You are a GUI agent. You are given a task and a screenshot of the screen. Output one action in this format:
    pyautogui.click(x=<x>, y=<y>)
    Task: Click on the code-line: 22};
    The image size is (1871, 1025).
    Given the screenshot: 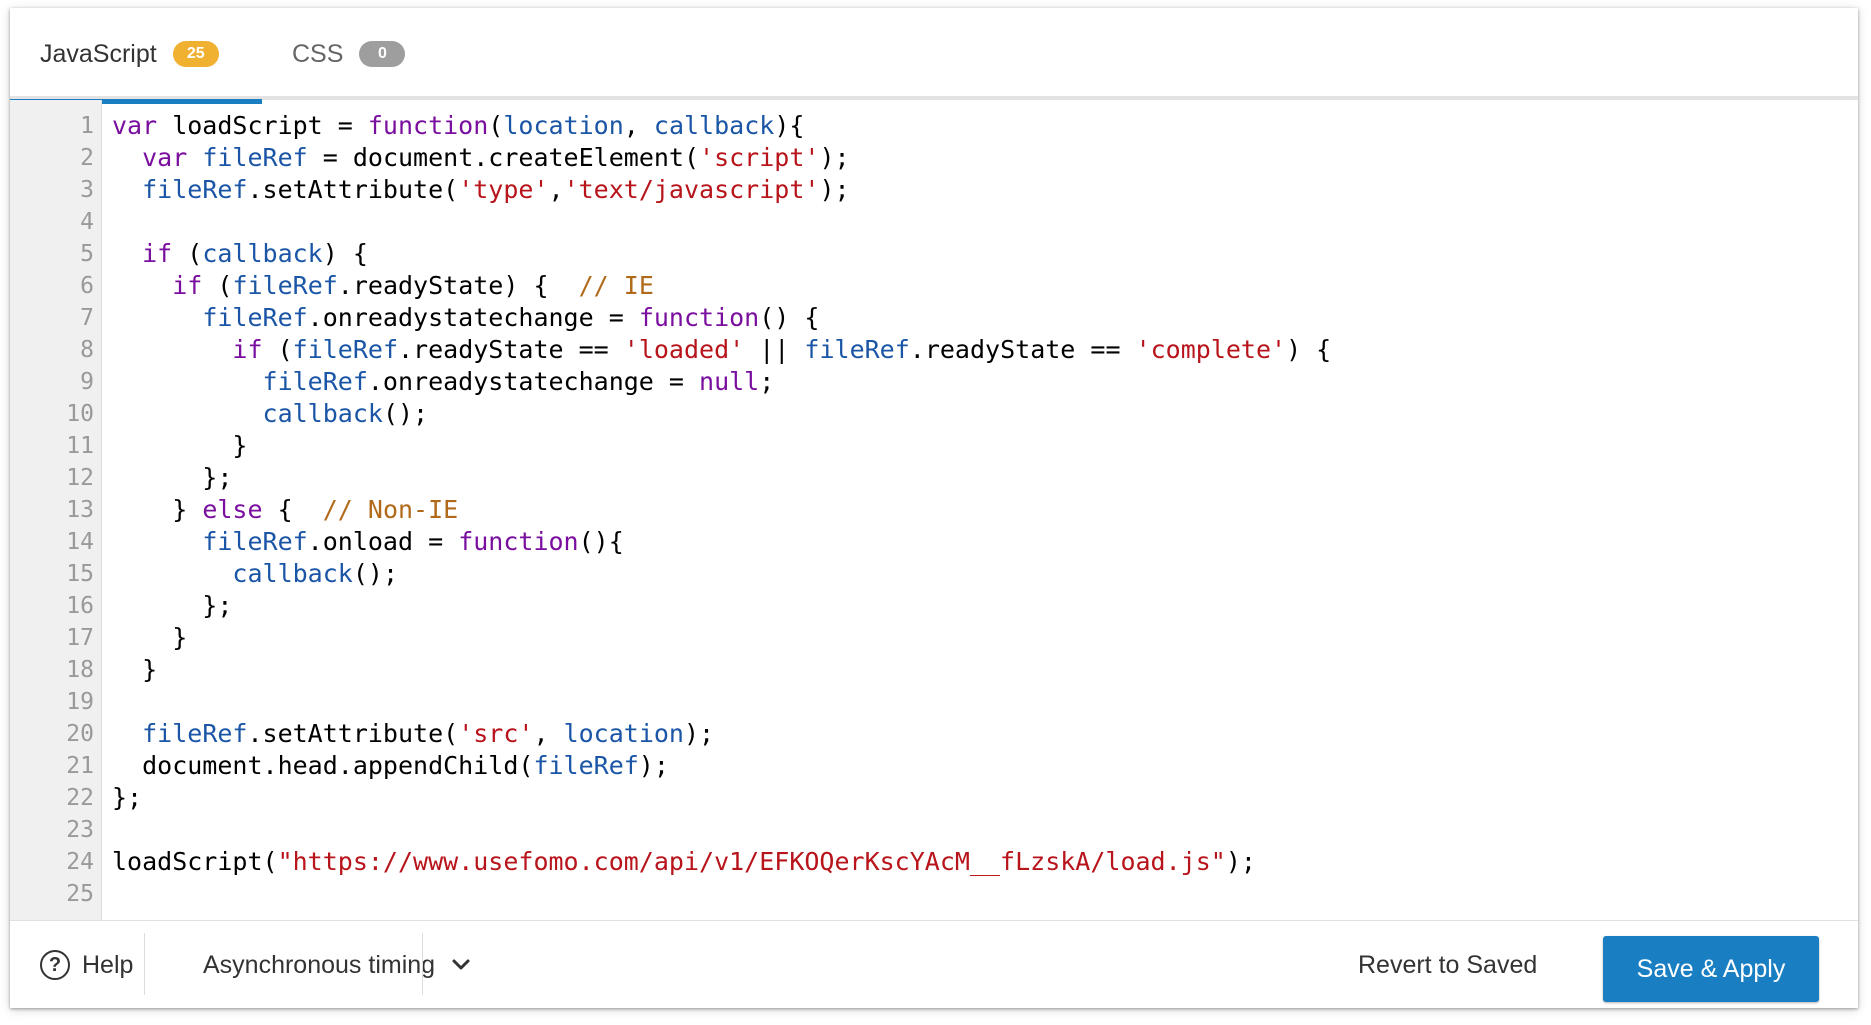 What is the action you would take?
    pyautogui.click(x=934, y=798)
    